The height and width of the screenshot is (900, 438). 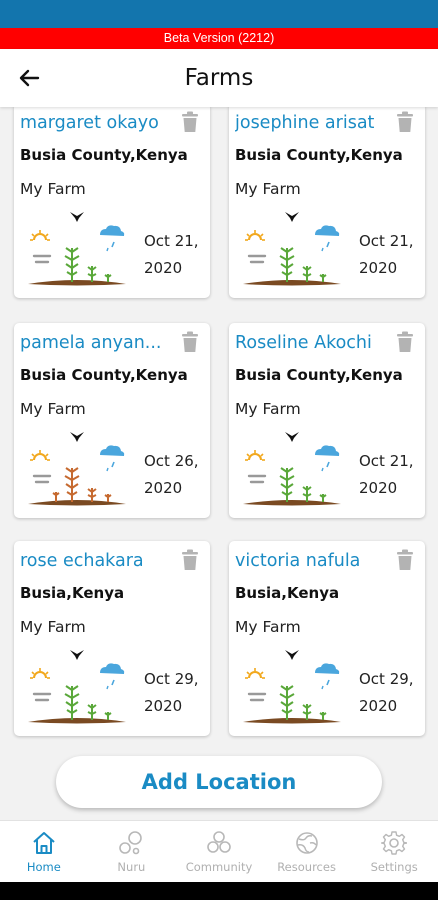 I want to click on gear-icon, so click(x=394, y=843).